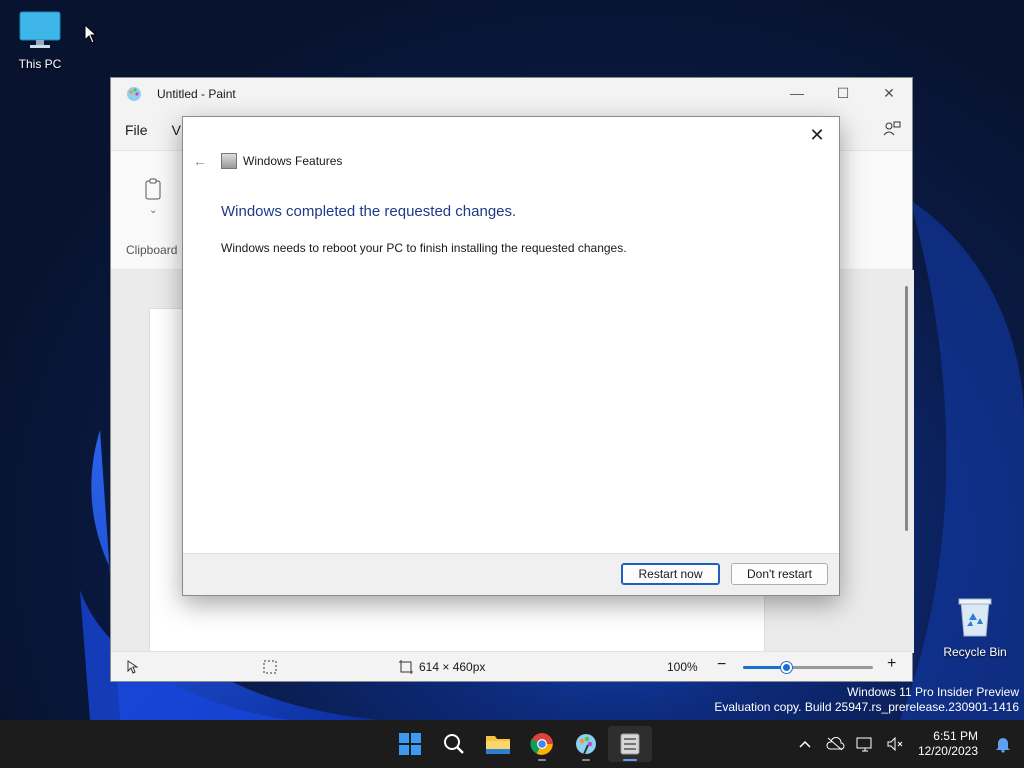 The height and width of the screenshot is (768, 1024). I want to click on paint-titlebar: Untitled - Paint — ☐ ✕, so click(511, 94).